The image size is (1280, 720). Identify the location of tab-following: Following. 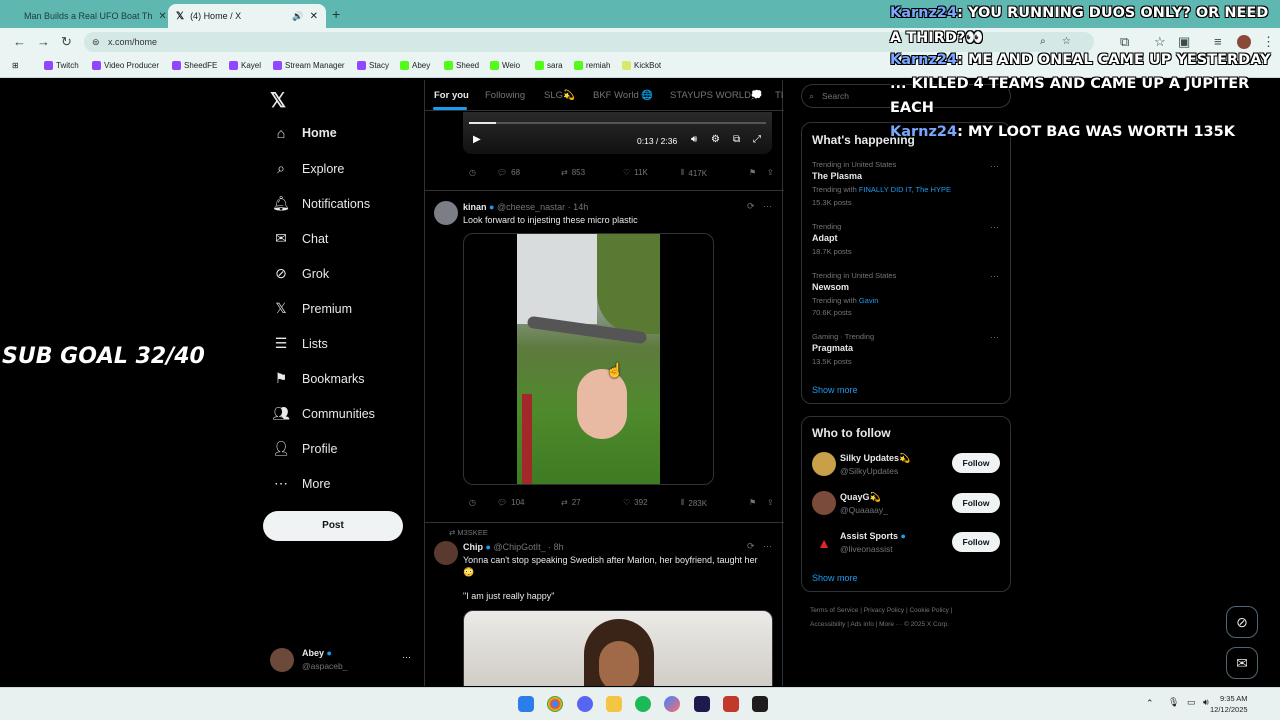
(505, 95).